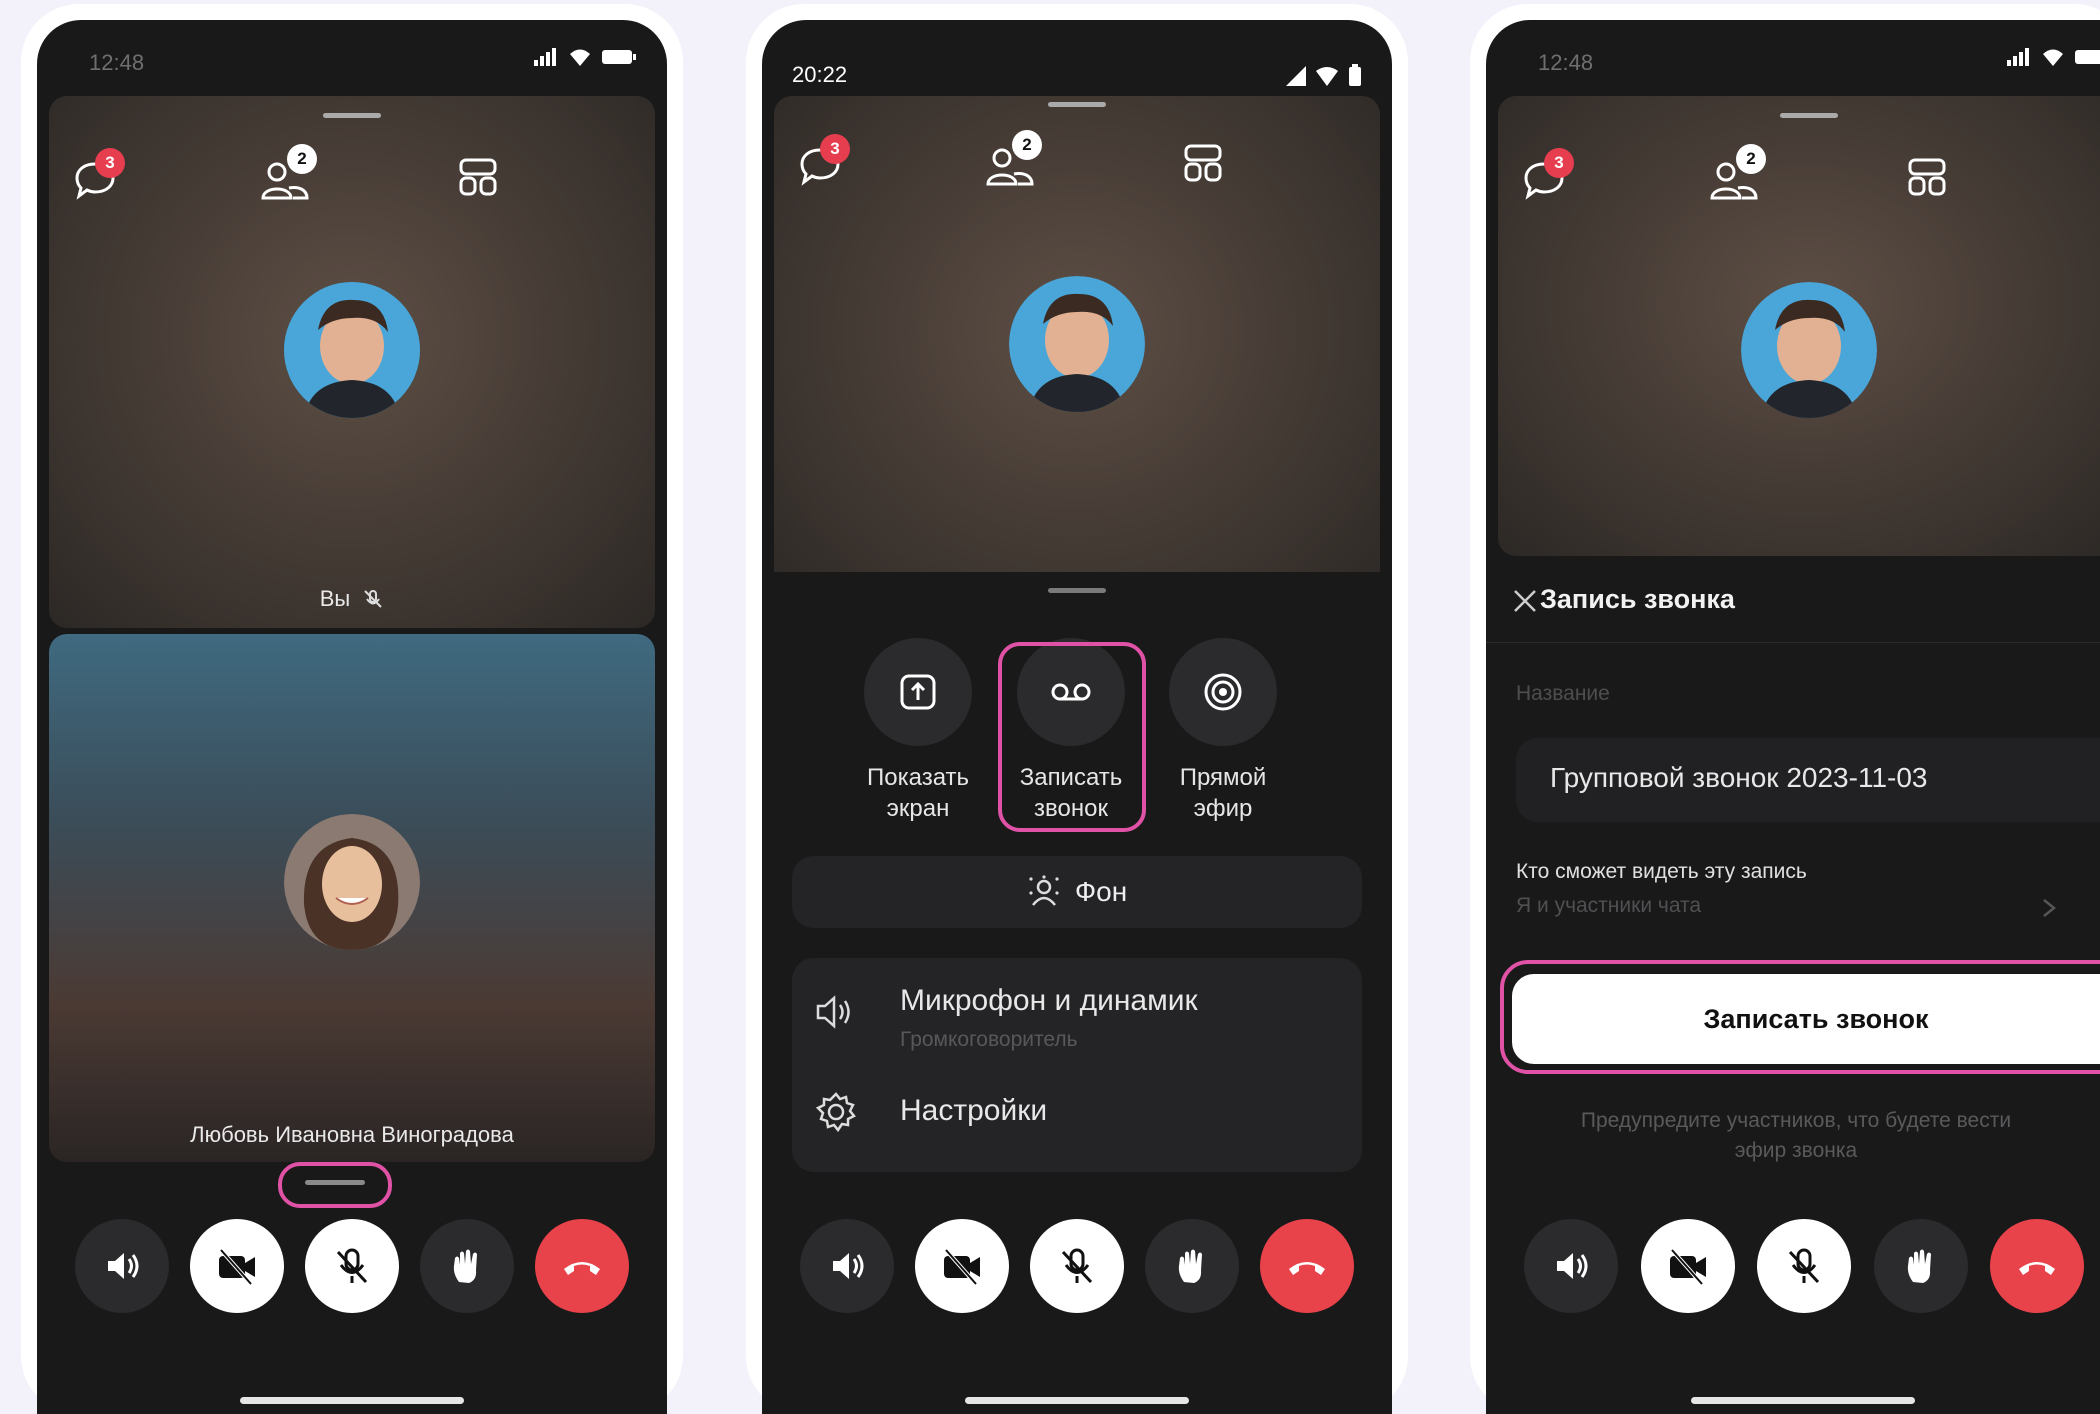 The image size is (2100, 1414). What do you see at coordinates (1101, 891) in the screenshot?
I see `background-label: Фон` at bounding box center [1101, 891].